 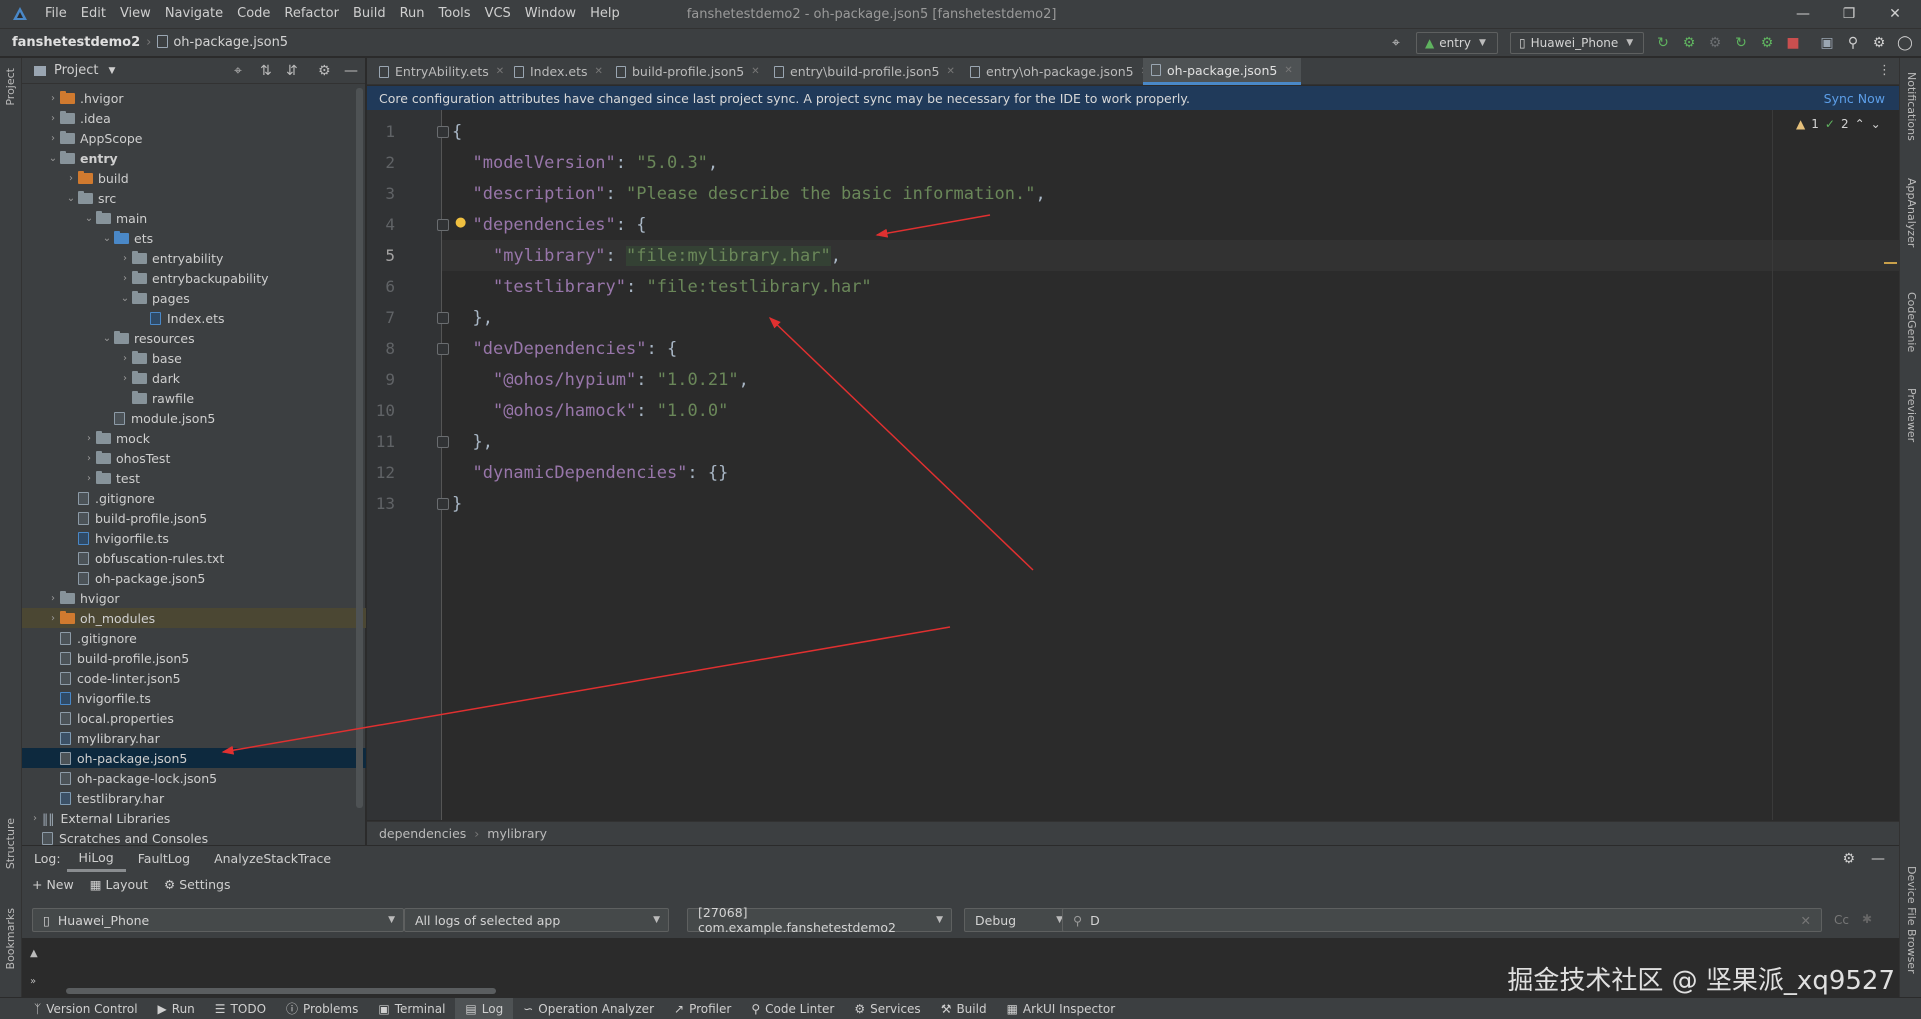 I want to click on tree-item: › mock, so click(x=194, y=438).